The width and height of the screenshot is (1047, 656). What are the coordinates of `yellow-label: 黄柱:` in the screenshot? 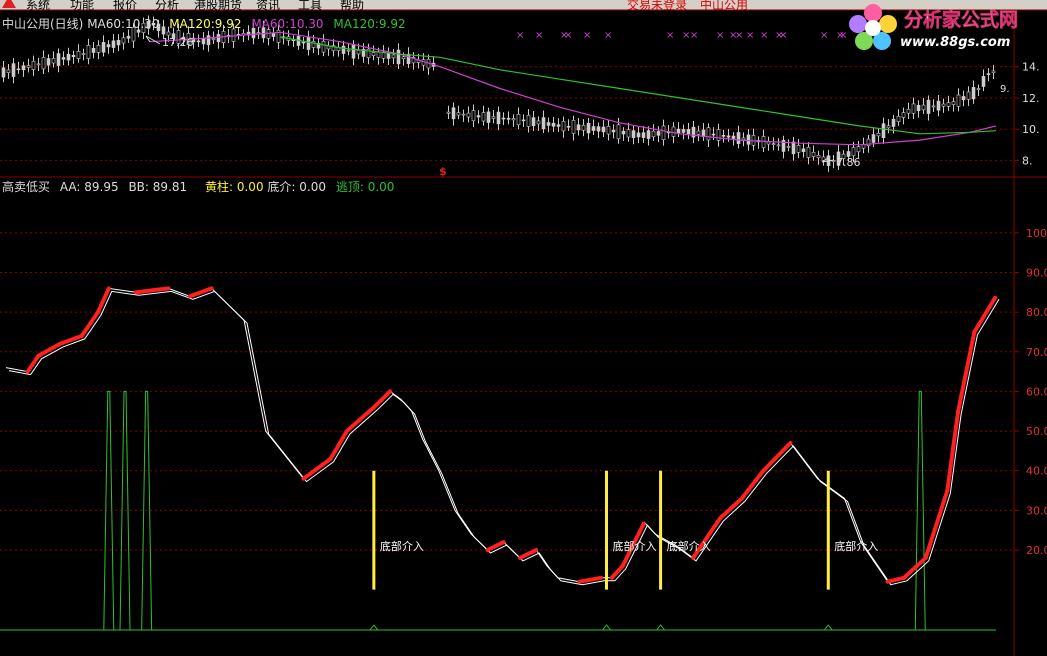 It's located at (219, 187).